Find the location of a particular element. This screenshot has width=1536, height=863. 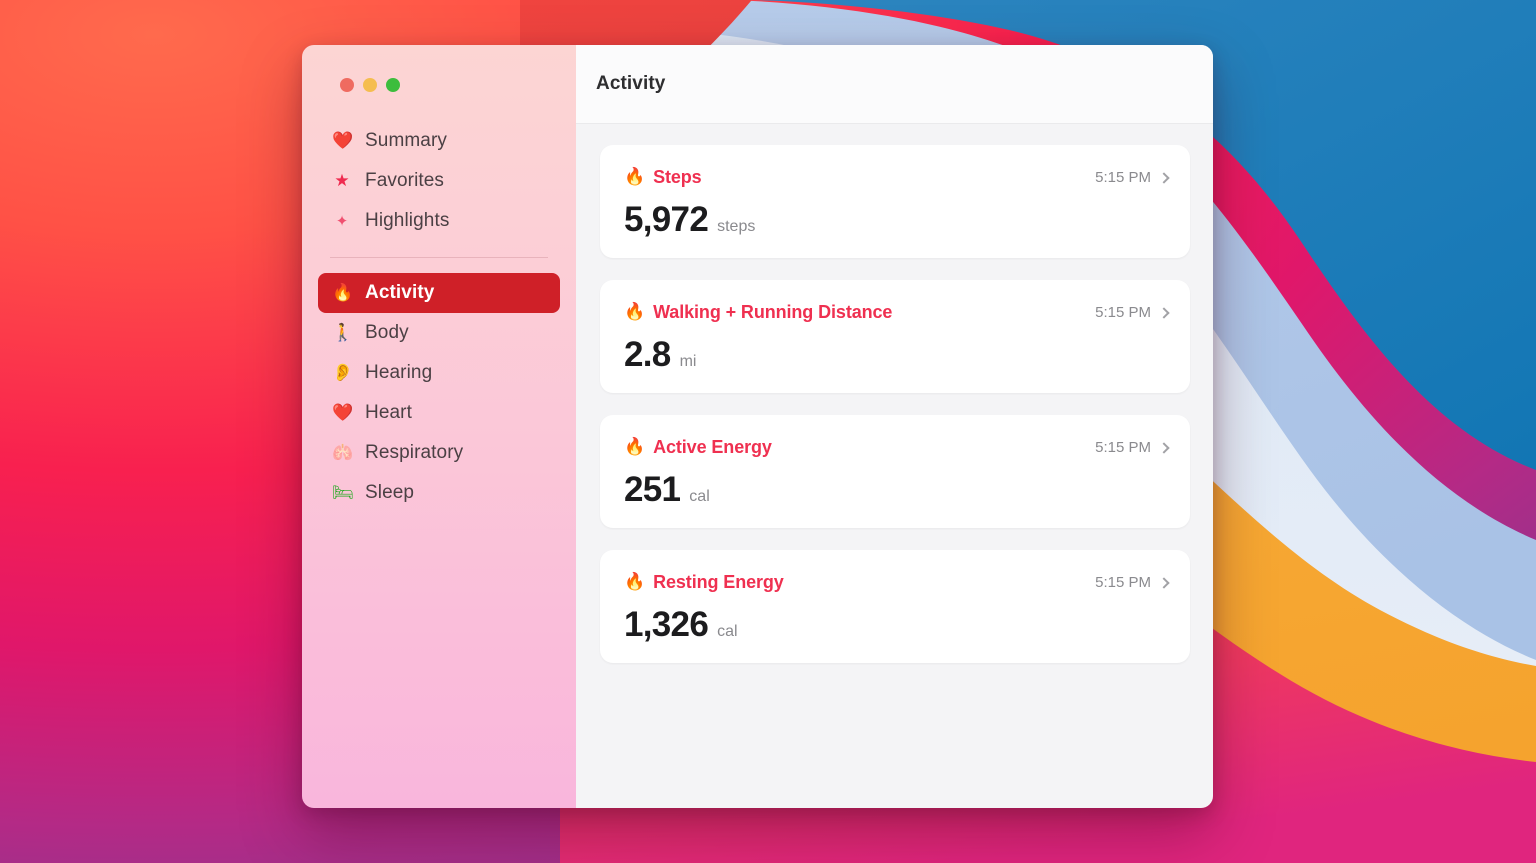

card-title-label: Active Energy is located at coordinates (712, 447).